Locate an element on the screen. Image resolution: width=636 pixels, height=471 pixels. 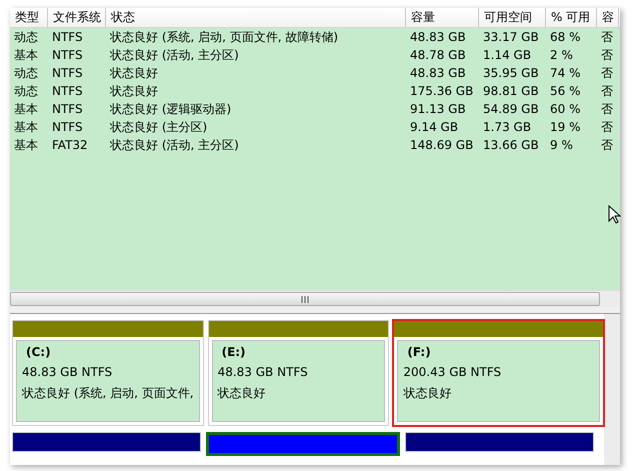
table-cell-text: 48.78 GB is located at coordinates (438, 55).